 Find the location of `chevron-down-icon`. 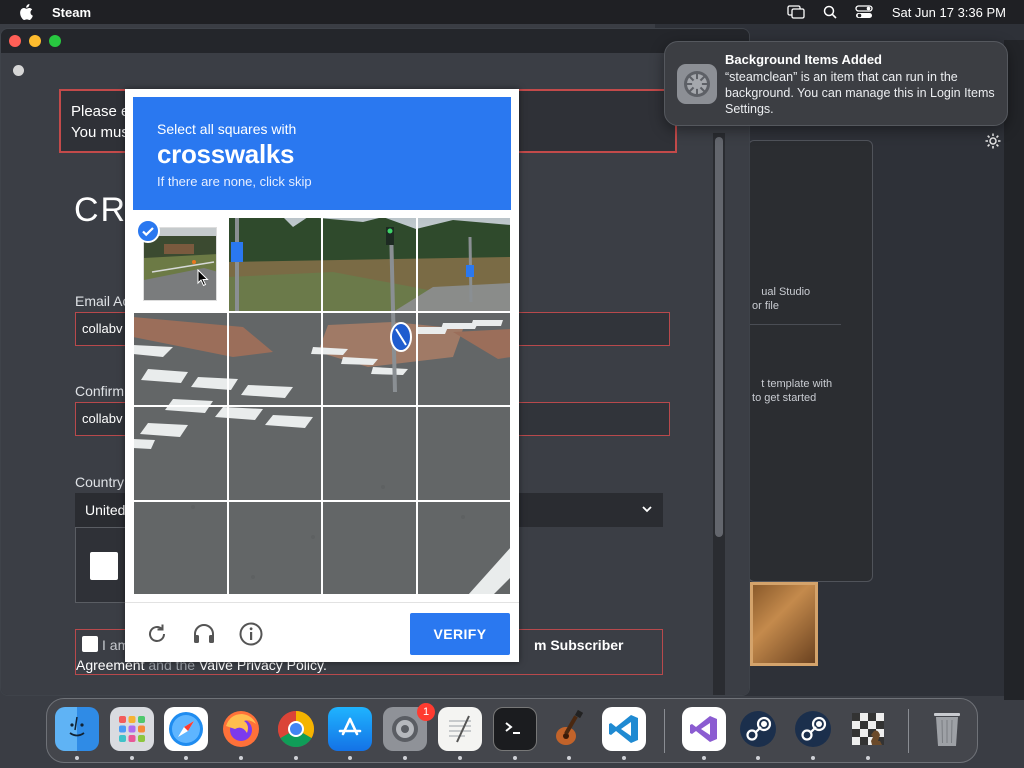

chevron-down-icon is located at coordinates (647, 509).